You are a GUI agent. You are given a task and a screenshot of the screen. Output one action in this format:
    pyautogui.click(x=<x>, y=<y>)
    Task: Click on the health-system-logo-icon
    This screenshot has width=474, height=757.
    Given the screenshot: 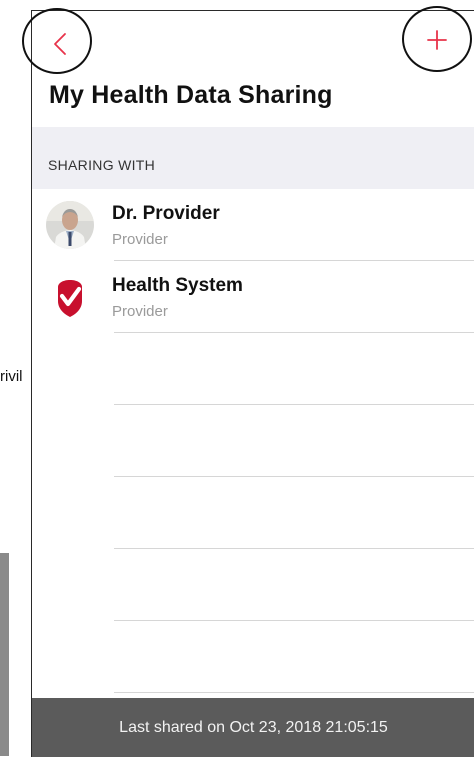 What is the action you would take?
    pyautogui.click(x=70, y=298)
    